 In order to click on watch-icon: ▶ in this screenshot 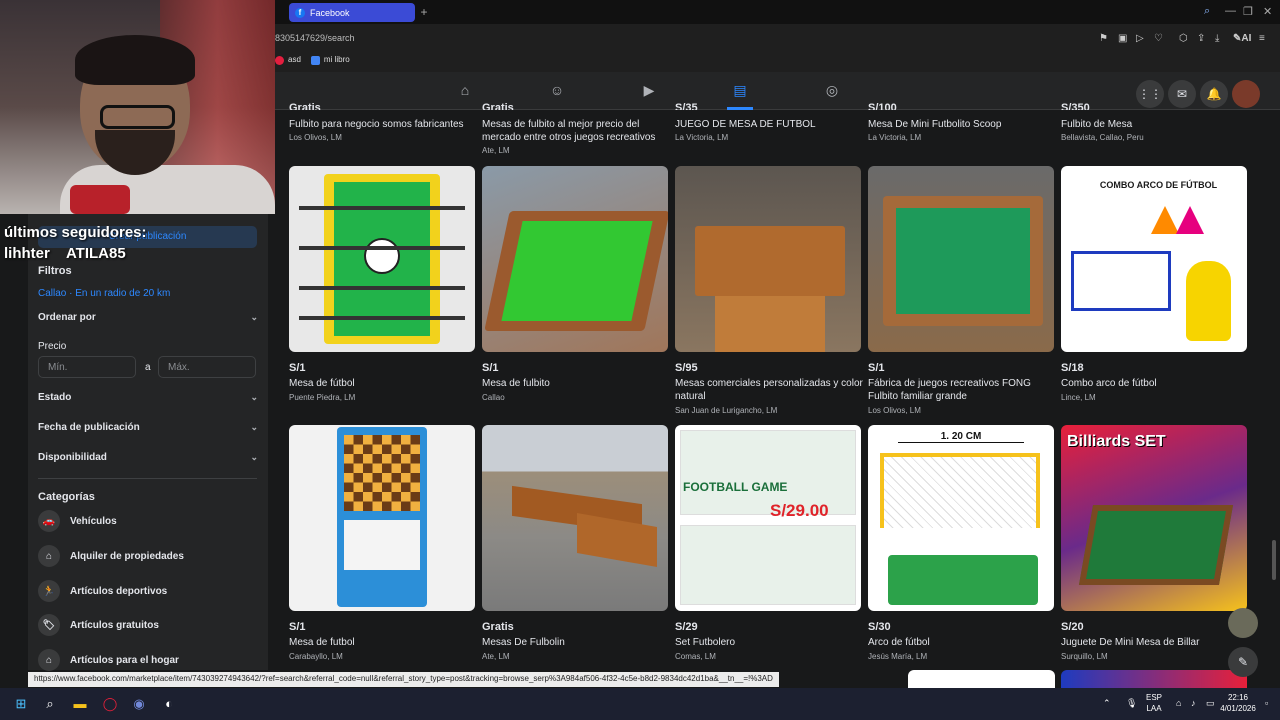, I will do `click(649, 91)`.